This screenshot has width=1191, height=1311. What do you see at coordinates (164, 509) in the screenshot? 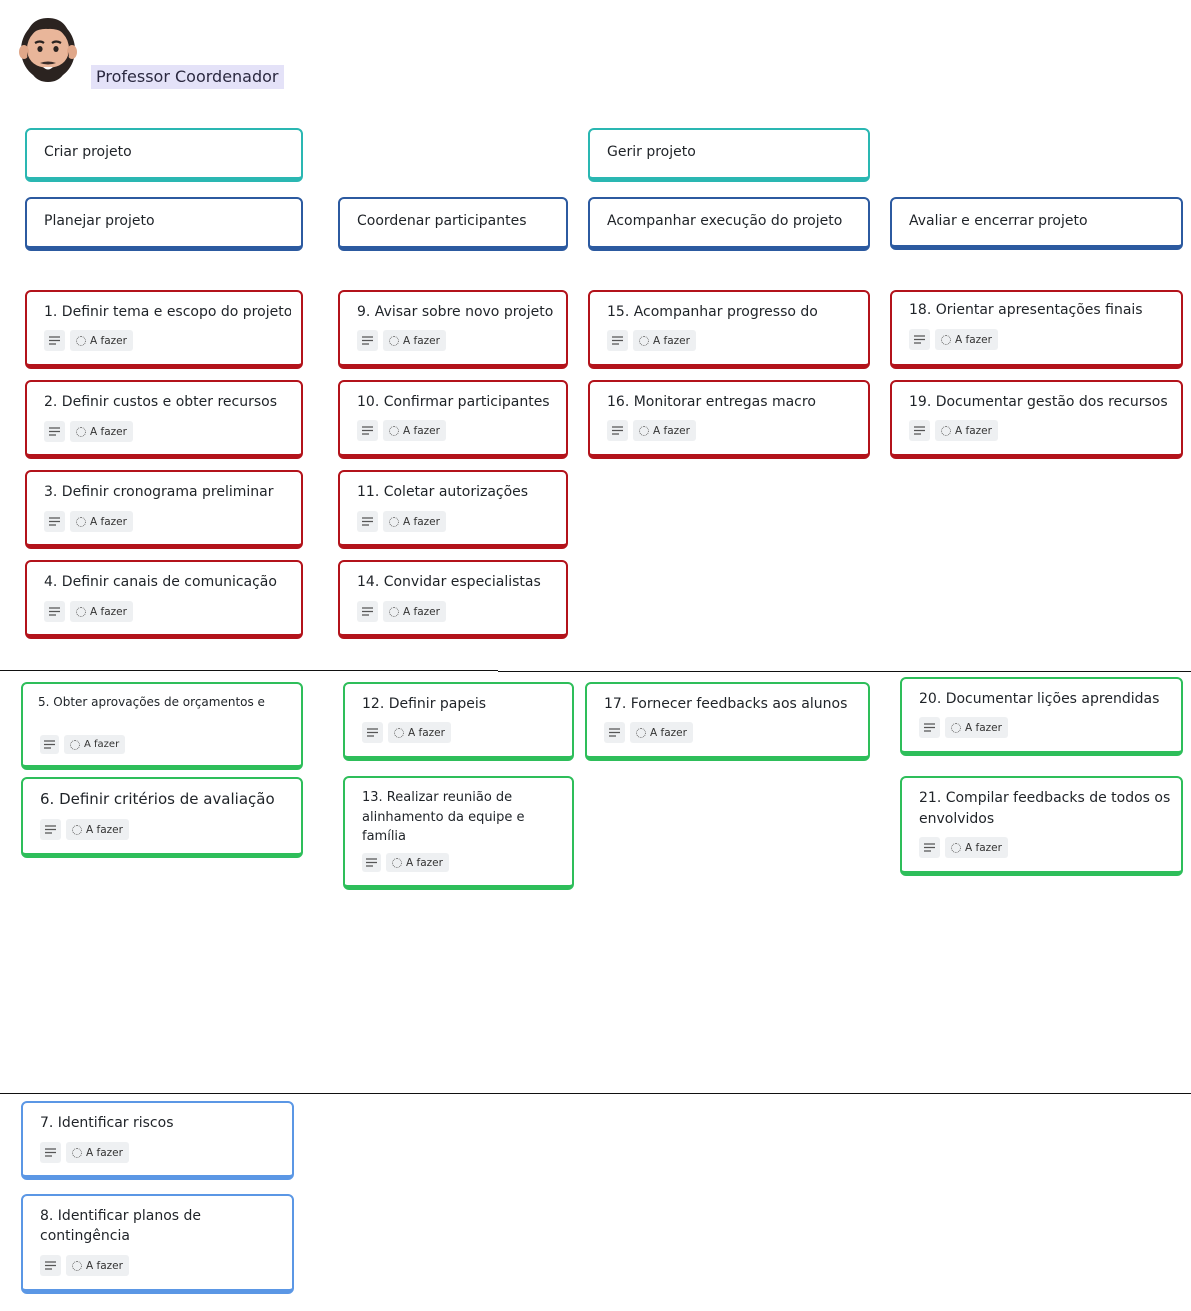
I see `task-card: 3. Definir cronograma preliminar A fazer` at bounding box center [164, 509].